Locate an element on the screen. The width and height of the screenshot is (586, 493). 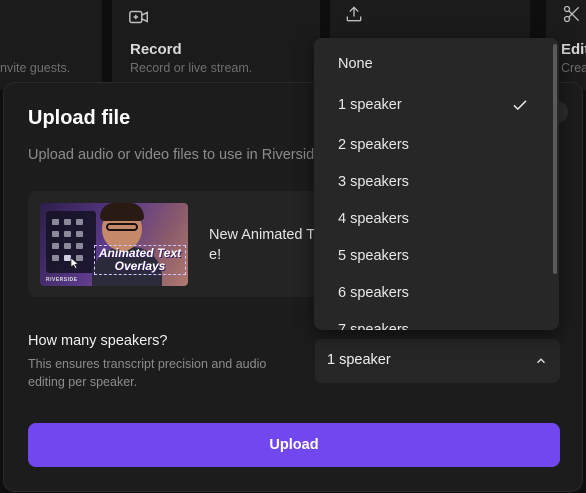
upload-icon is located at coordinates (354, 14).